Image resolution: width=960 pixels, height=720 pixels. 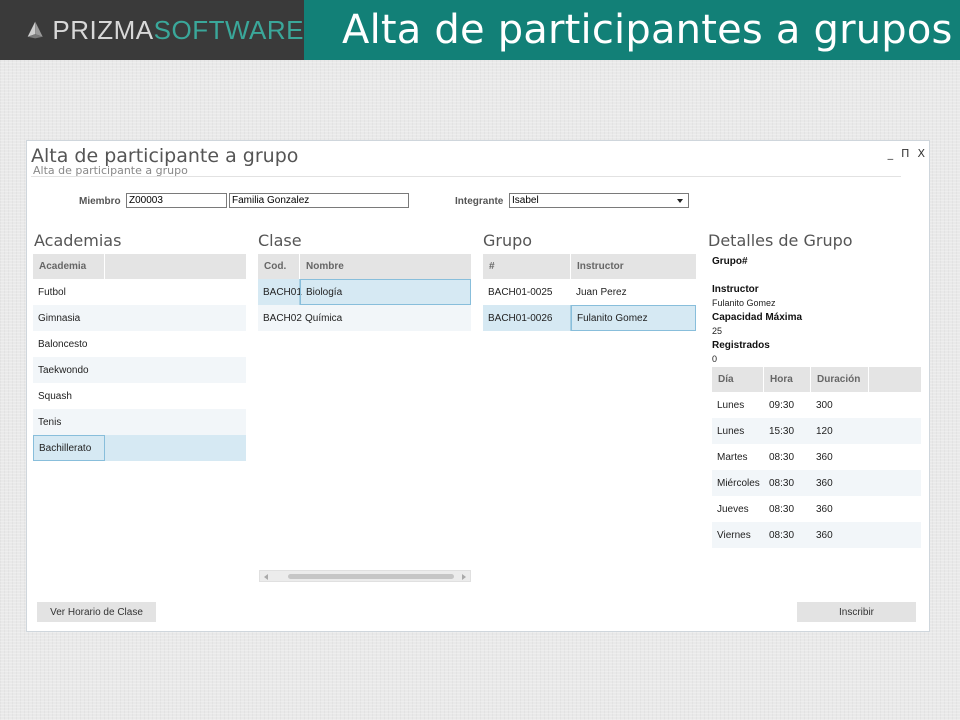 What do you see at coordinates (139, 318) in the screenshot?
I see `table-row: Gimnasia` at bounding box center [139, 318].